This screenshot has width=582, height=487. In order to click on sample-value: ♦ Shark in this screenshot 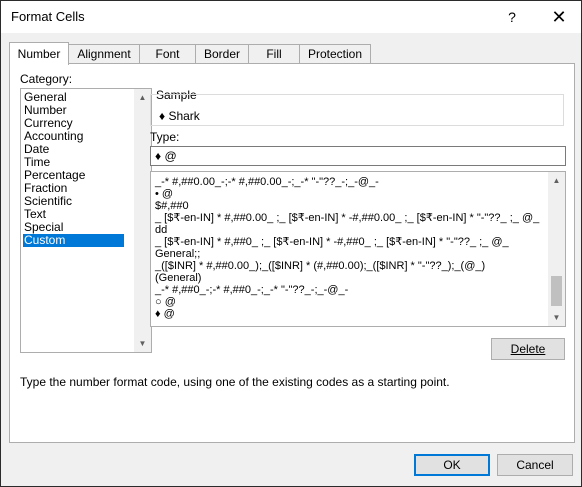, I will do `click(179, 116)`.